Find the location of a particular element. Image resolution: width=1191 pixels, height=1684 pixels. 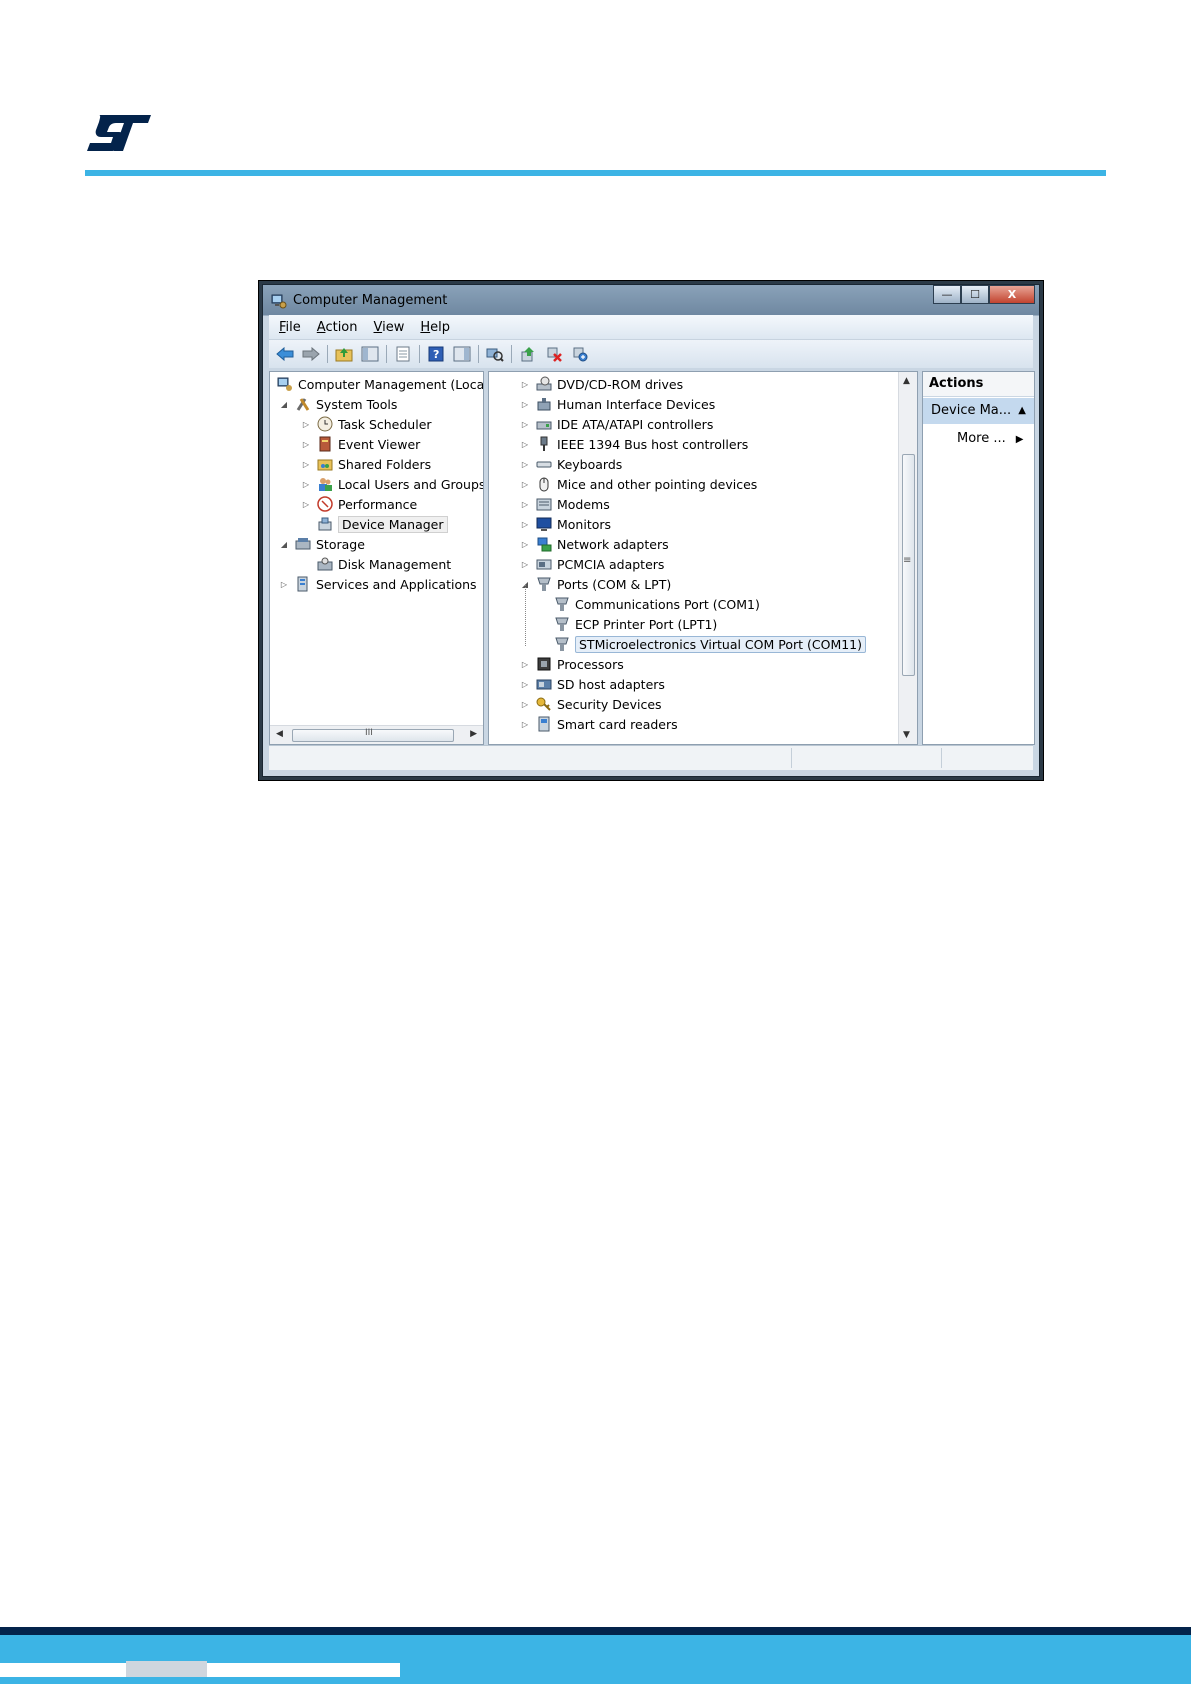

update-driver-icon is located at coordinates (528, 354).